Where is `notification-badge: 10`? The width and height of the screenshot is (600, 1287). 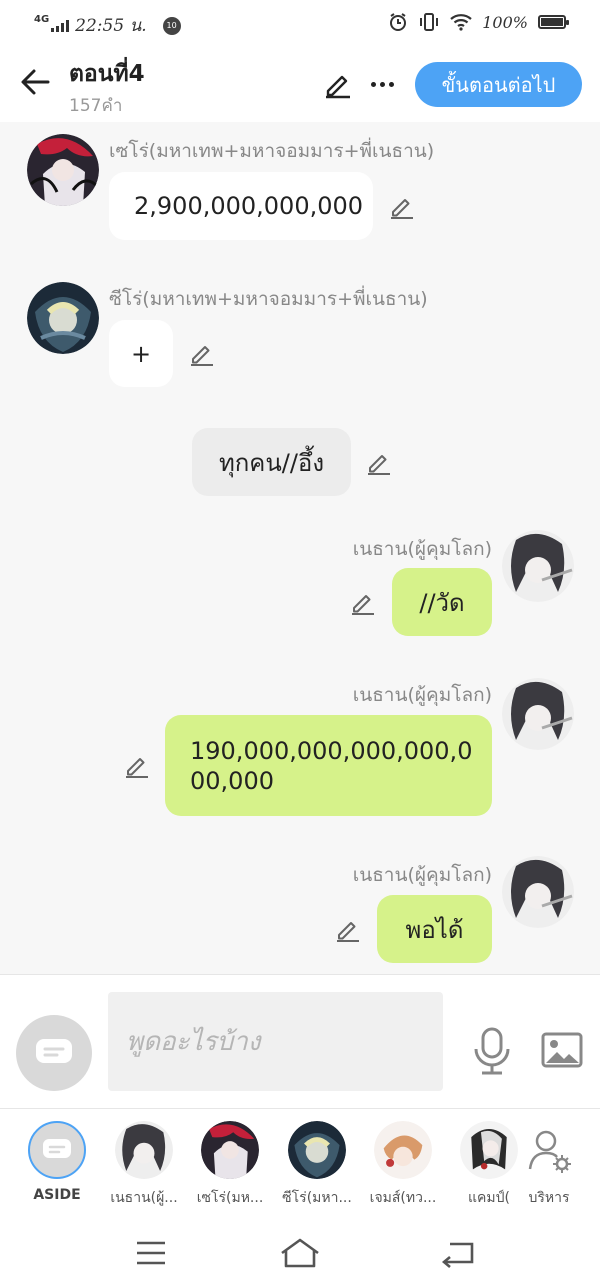 notification-badge: 10 is located at coordinates (171, 25).